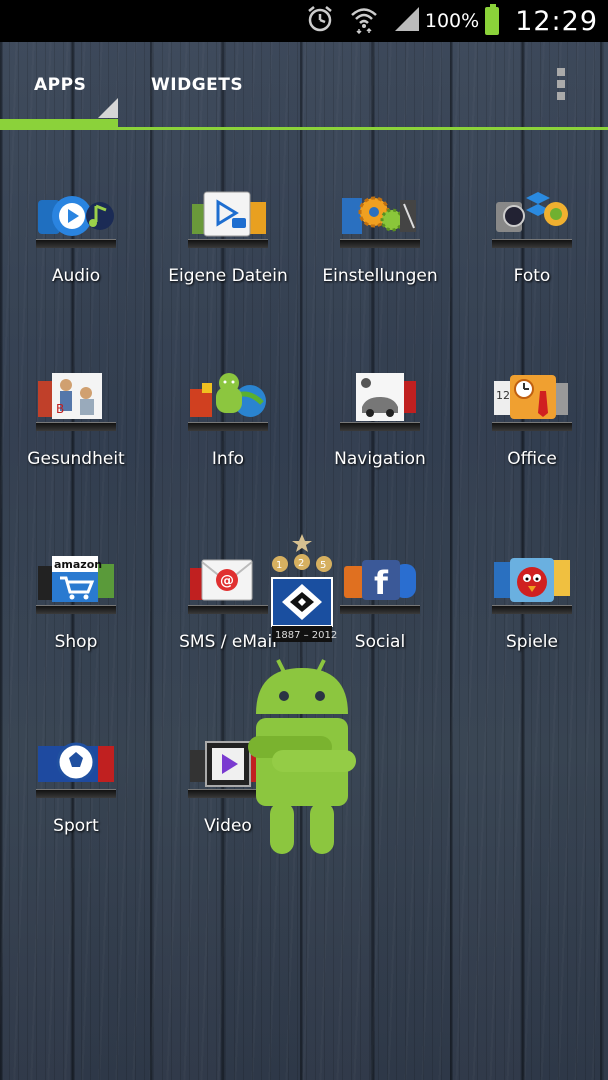 This screenshot has width=608, height=1080. I want to click on clock: 12:29, so click(556, 21).